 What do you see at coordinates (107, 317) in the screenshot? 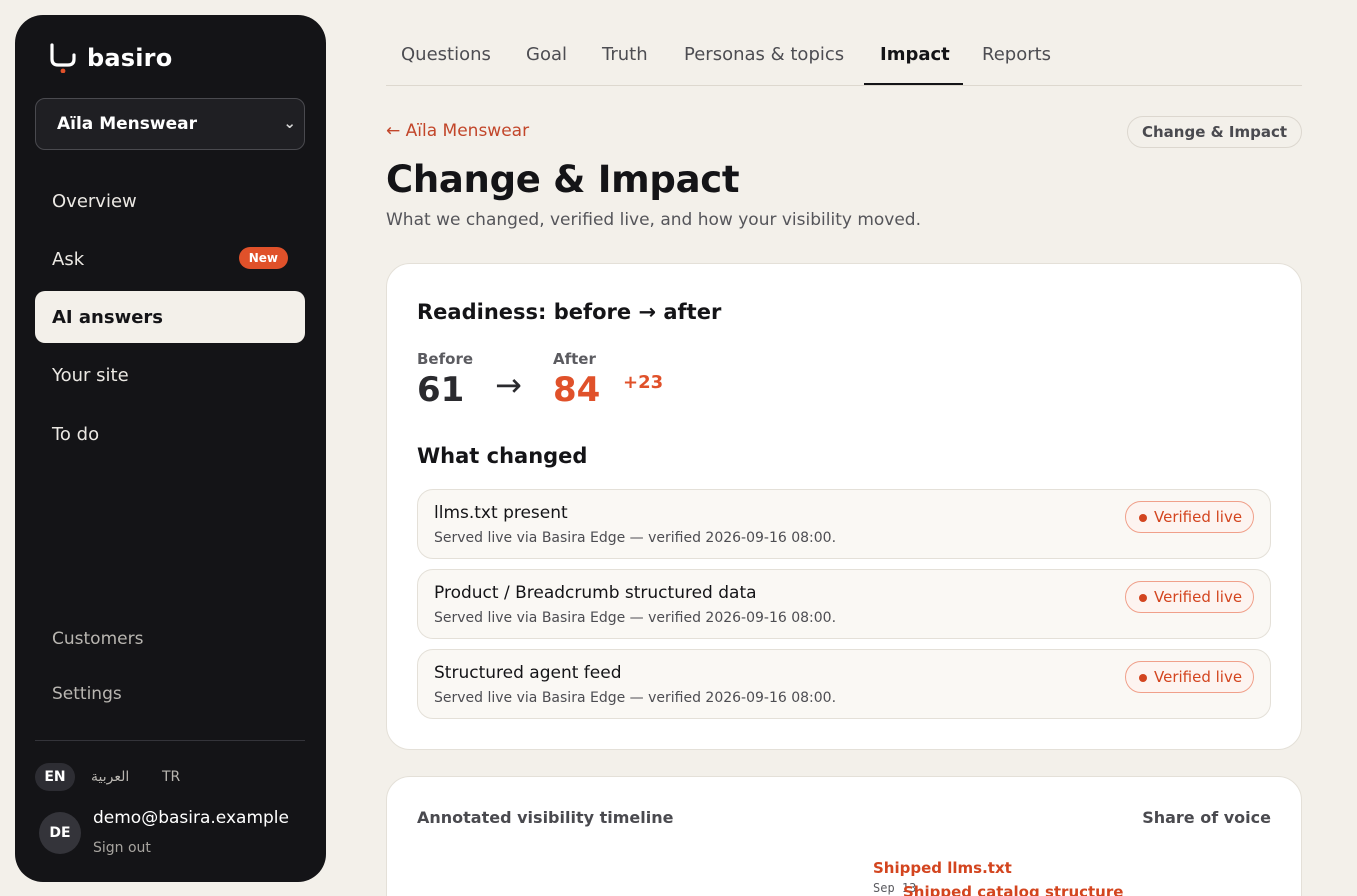
I see `nav-item-label: AI answers` at bounding box center [107, 317].